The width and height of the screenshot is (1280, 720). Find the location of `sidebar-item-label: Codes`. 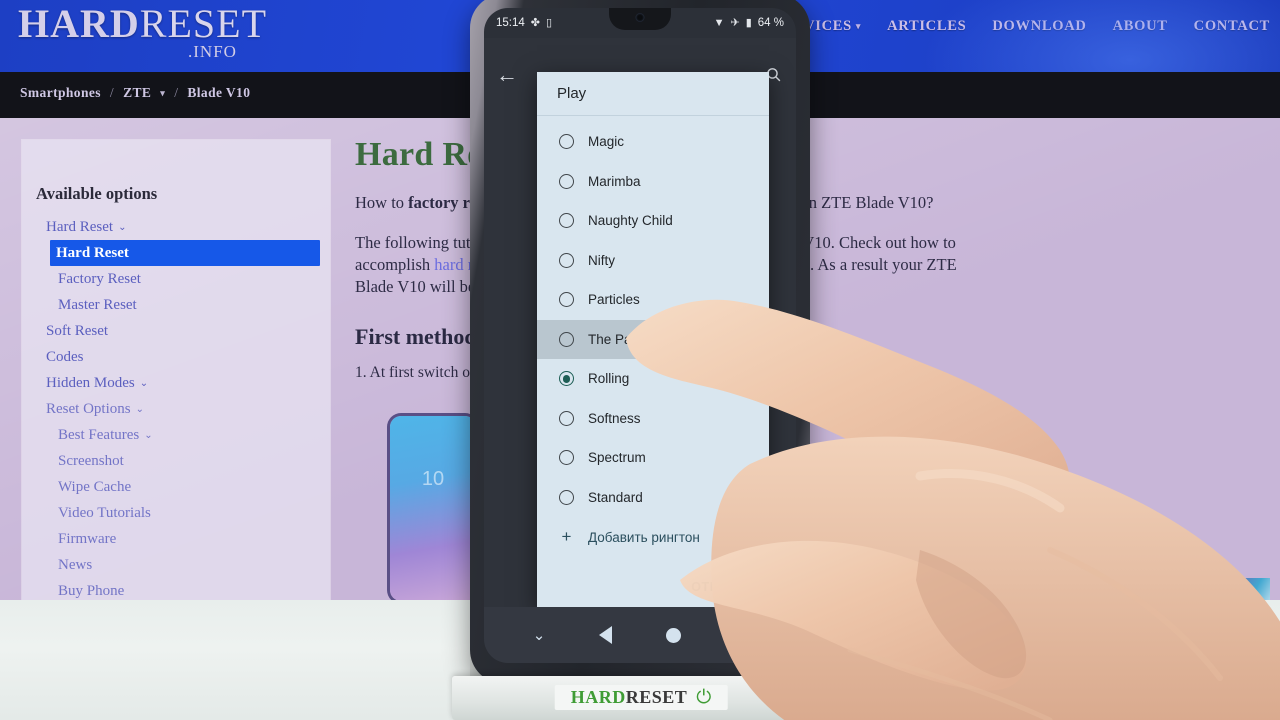

sidebar-item-label: Codes is located at coordinates (65, 356).